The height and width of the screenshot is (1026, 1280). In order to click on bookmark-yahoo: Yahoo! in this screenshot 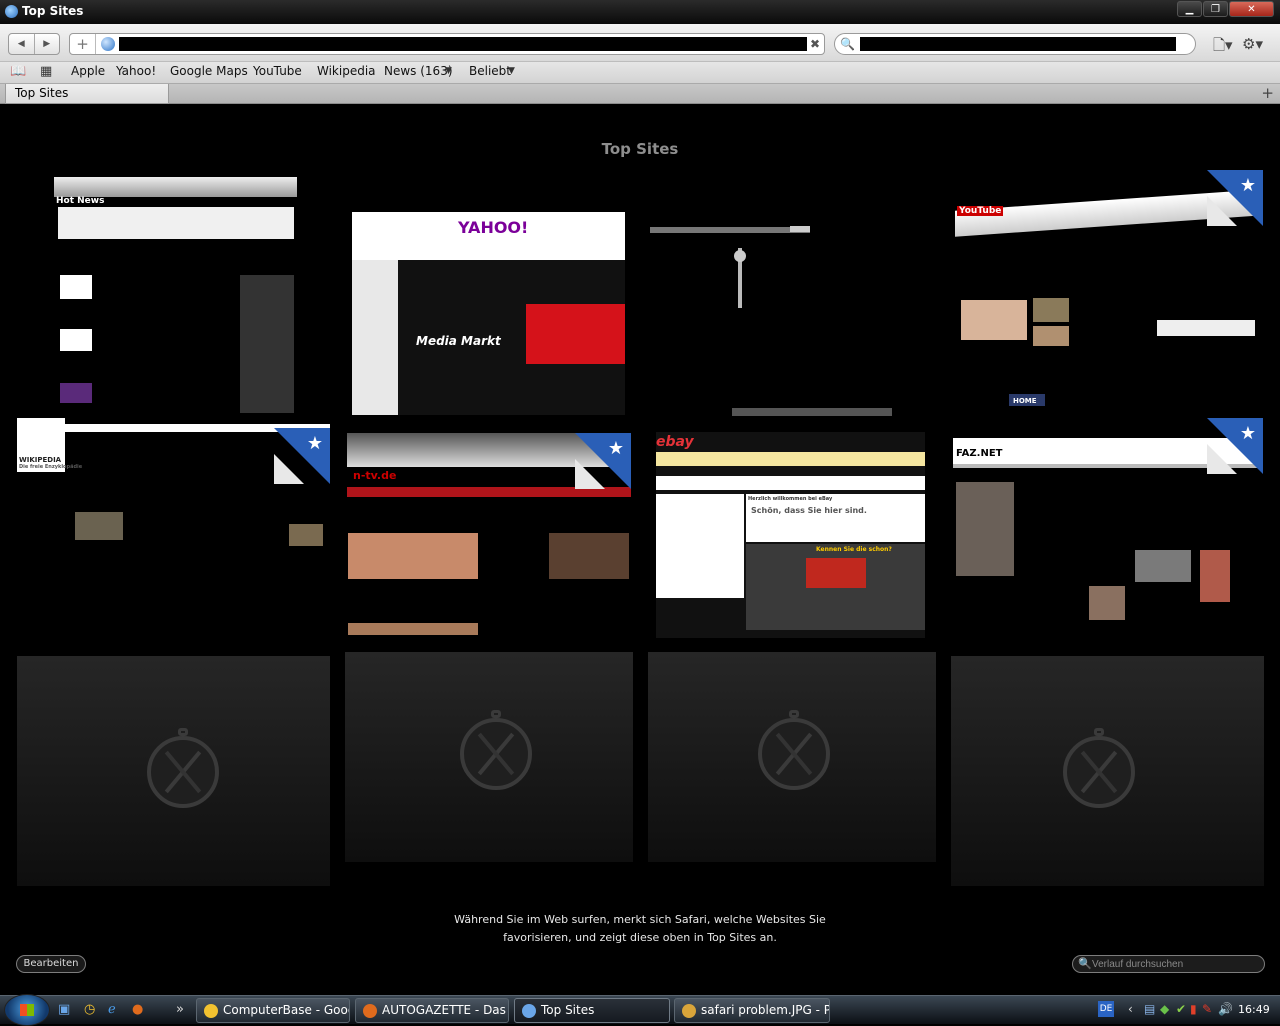, I will do `click(136, 71)`.